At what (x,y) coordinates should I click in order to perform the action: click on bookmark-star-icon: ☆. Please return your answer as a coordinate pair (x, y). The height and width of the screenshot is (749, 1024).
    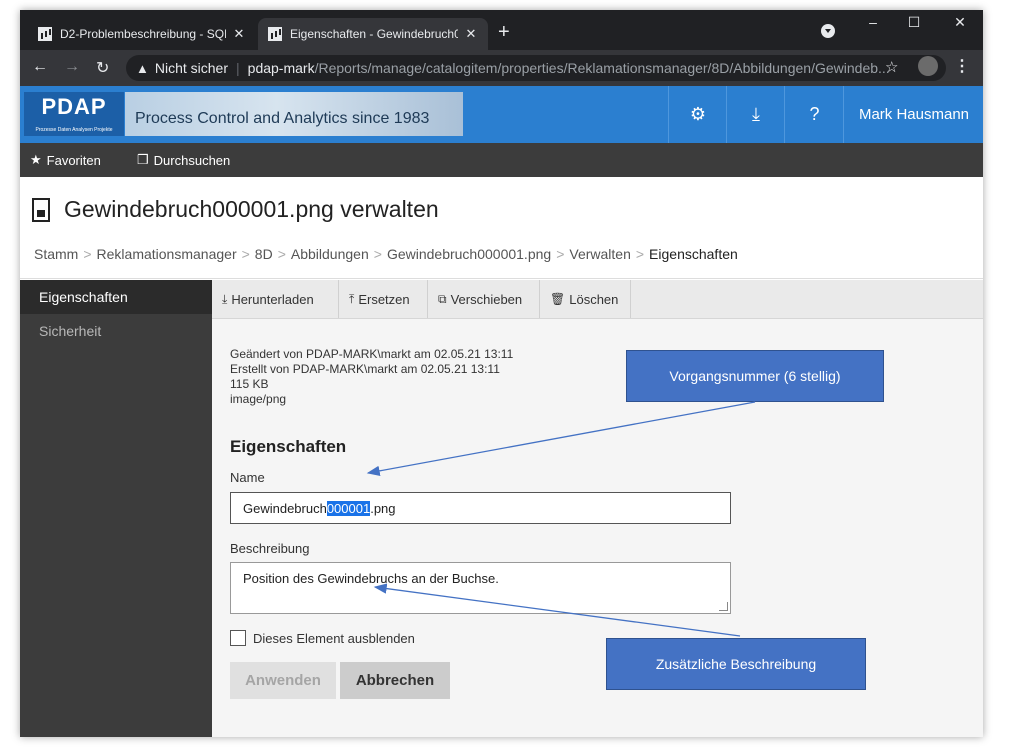
    Looking at the image, I should click on (891, 67).